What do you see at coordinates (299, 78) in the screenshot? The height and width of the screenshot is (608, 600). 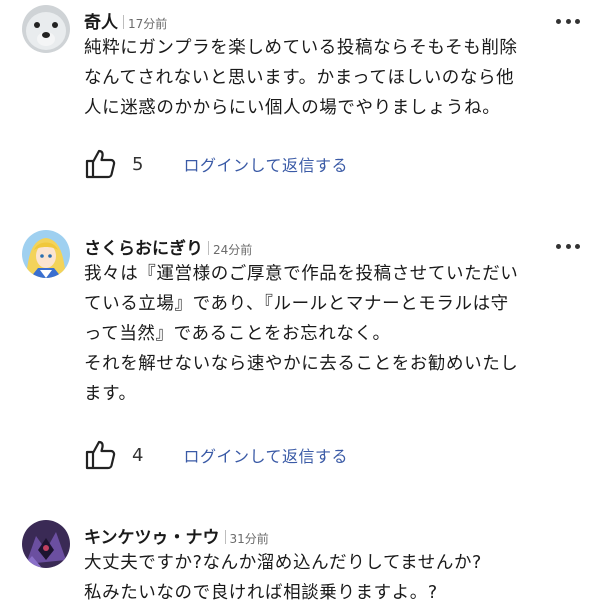 I see `comment-line: なんてされないと思います。かまってほしいのなら他` at bounding box center [299, 78].